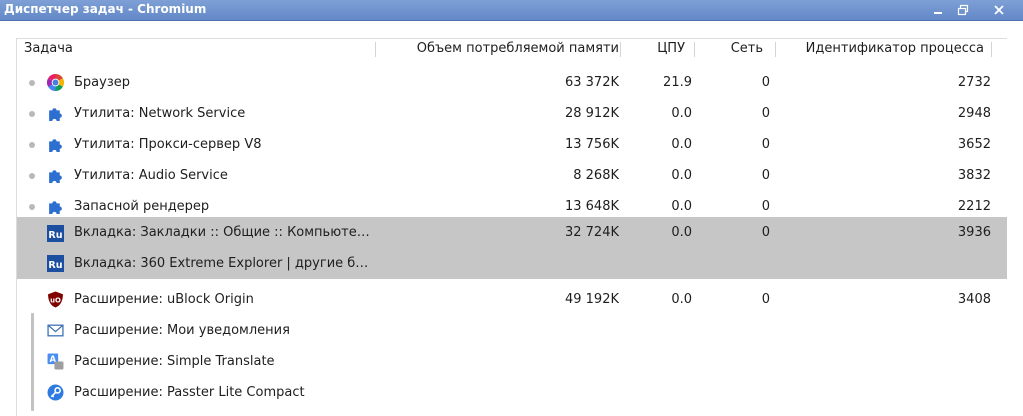  What do you see at coordinates (974, 113) in the screenshot?
I see `pid-value: 2948` at bounding box center [974, 113].